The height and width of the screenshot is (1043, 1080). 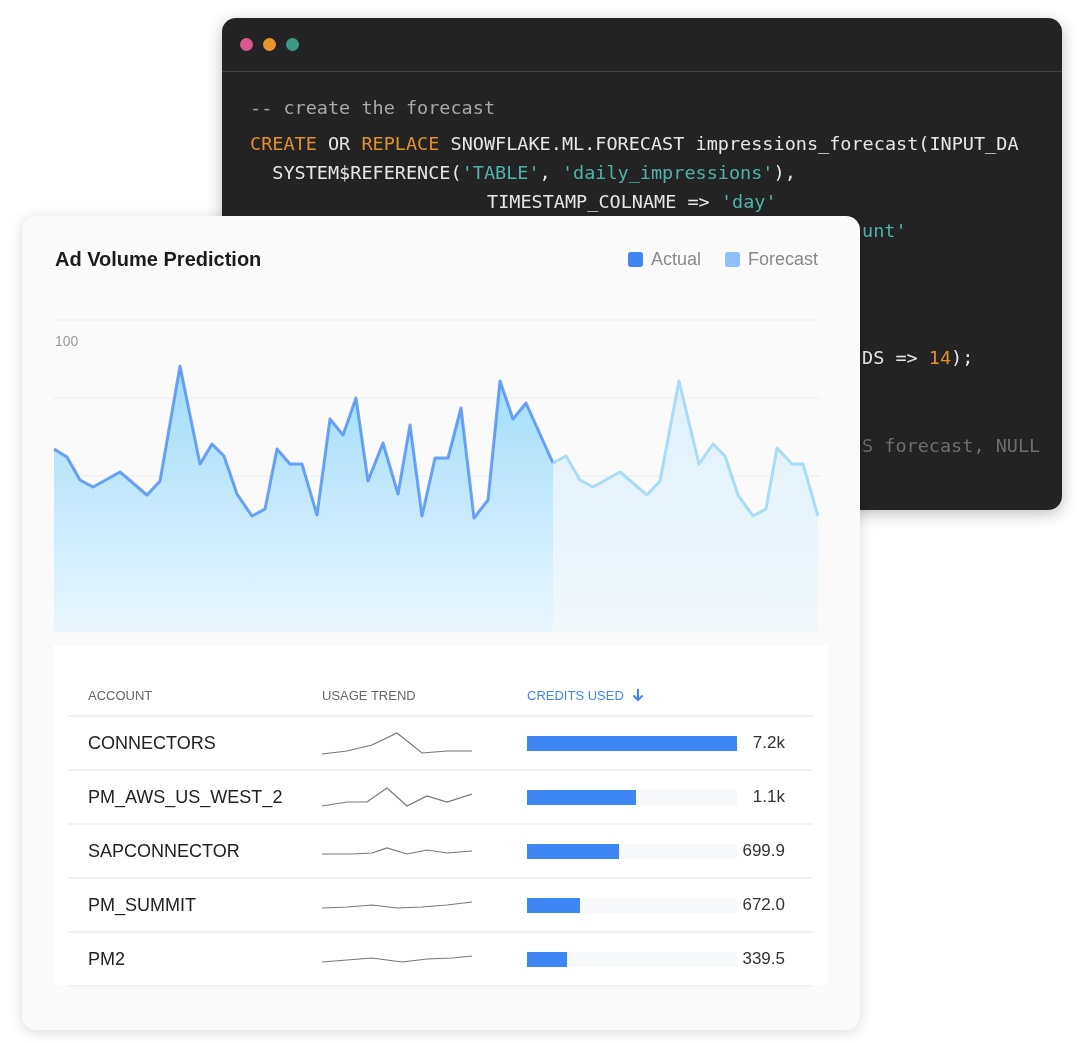 What do you see at coordinates (637, 695) in the screenshot?
I see `sort-arrow-icon` at bounding box center [637, 695].